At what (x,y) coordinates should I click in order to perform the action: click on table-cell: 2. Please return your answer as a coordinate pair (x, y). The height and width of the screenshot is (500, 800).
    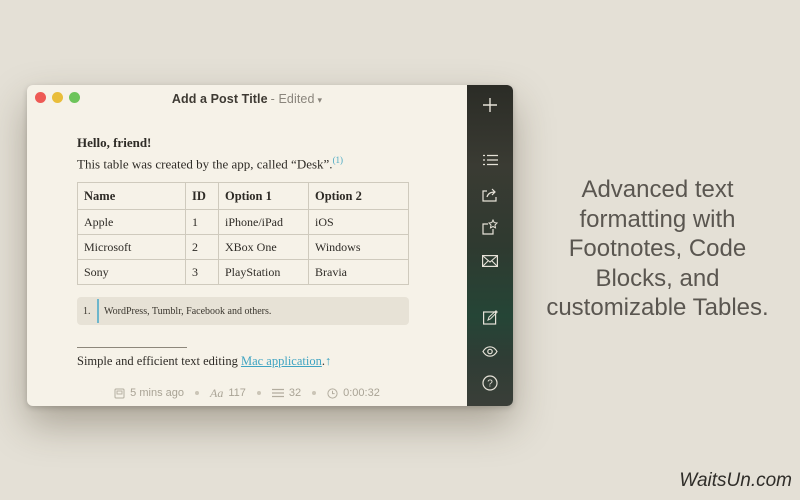
    Looking at the image, I should click on (202, 247).